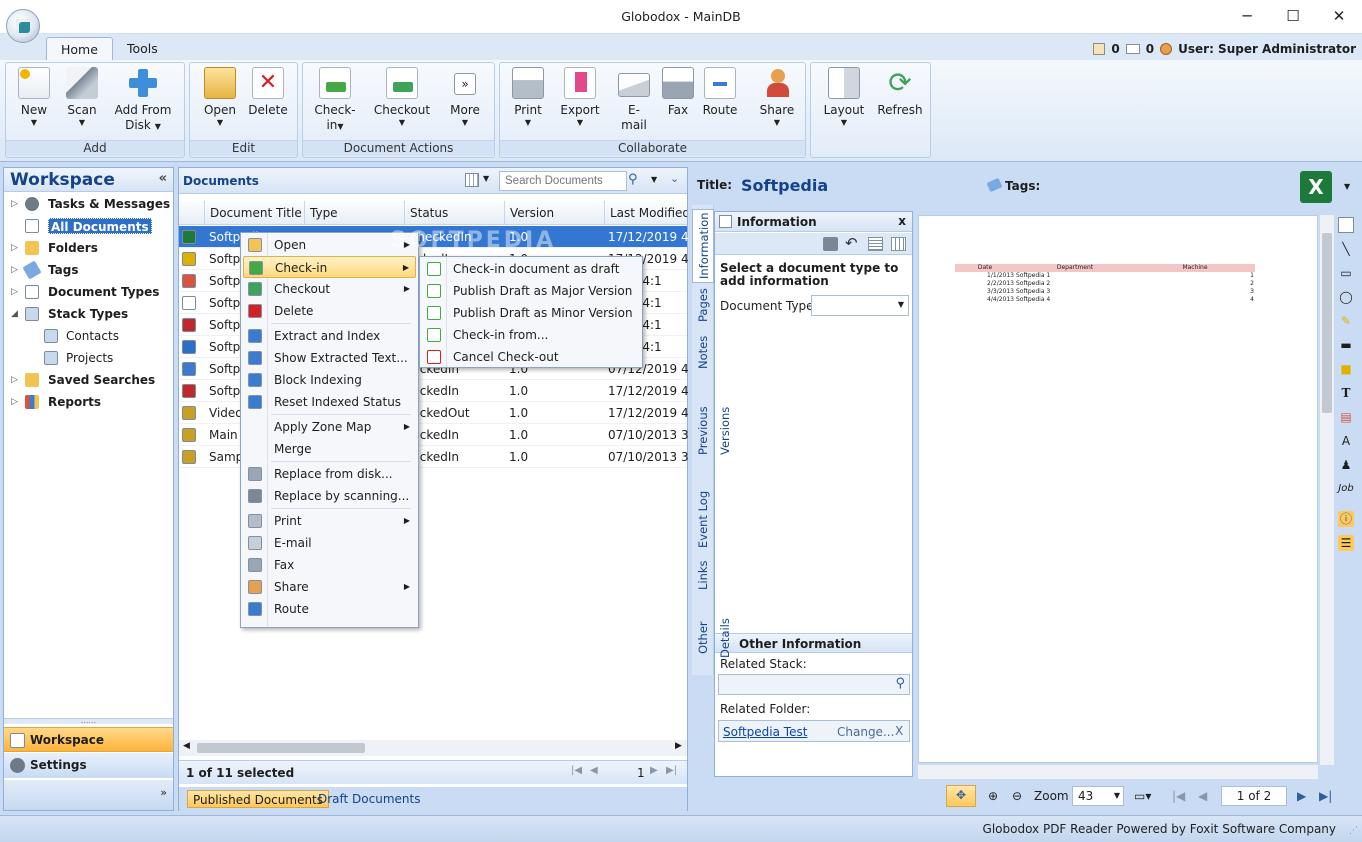 The image size is (1362, 842). Describe the element at coordinates (899, 731) in the screenshot. I see `remove-folder-button: X` at that location.